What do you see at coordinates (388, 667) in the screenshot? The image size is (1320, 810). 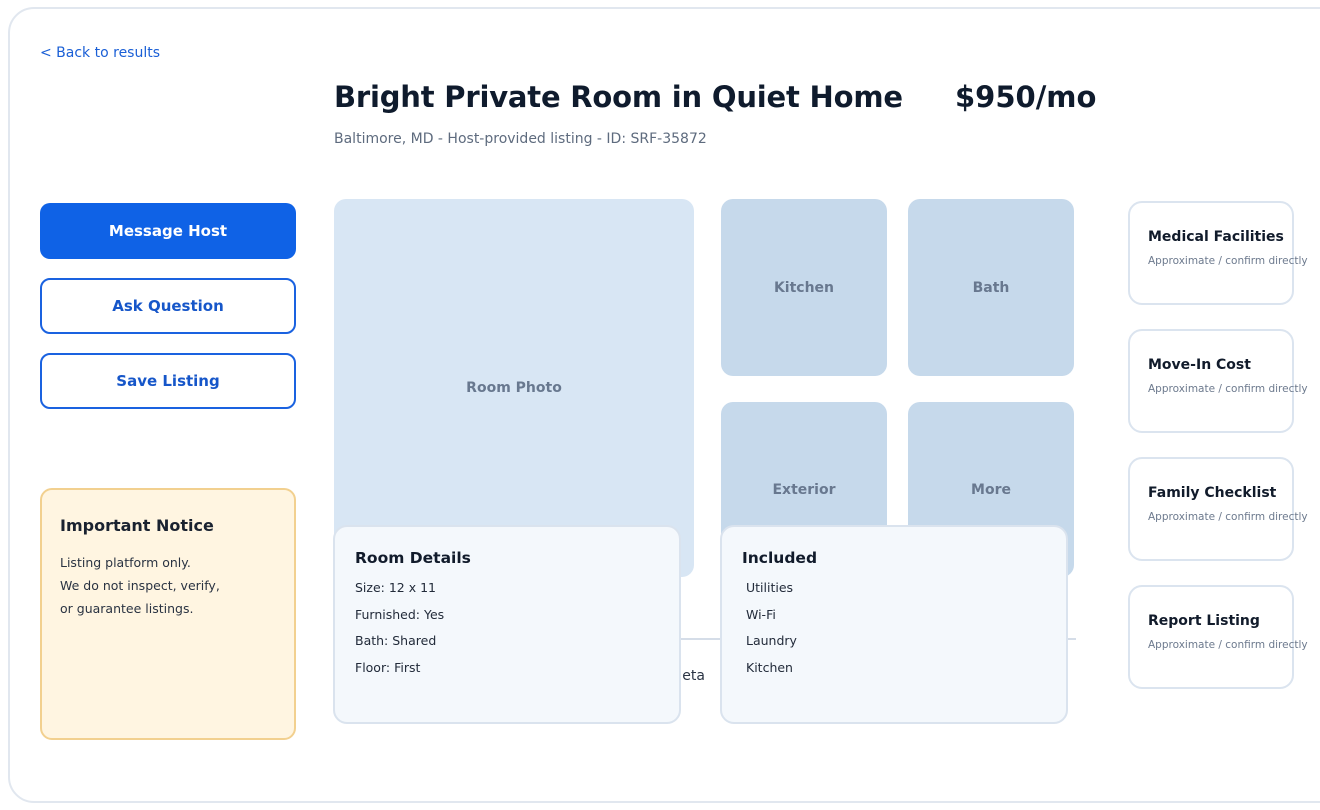 I see `room-detail-row: Floor: First` at bounding box center [388, 667].